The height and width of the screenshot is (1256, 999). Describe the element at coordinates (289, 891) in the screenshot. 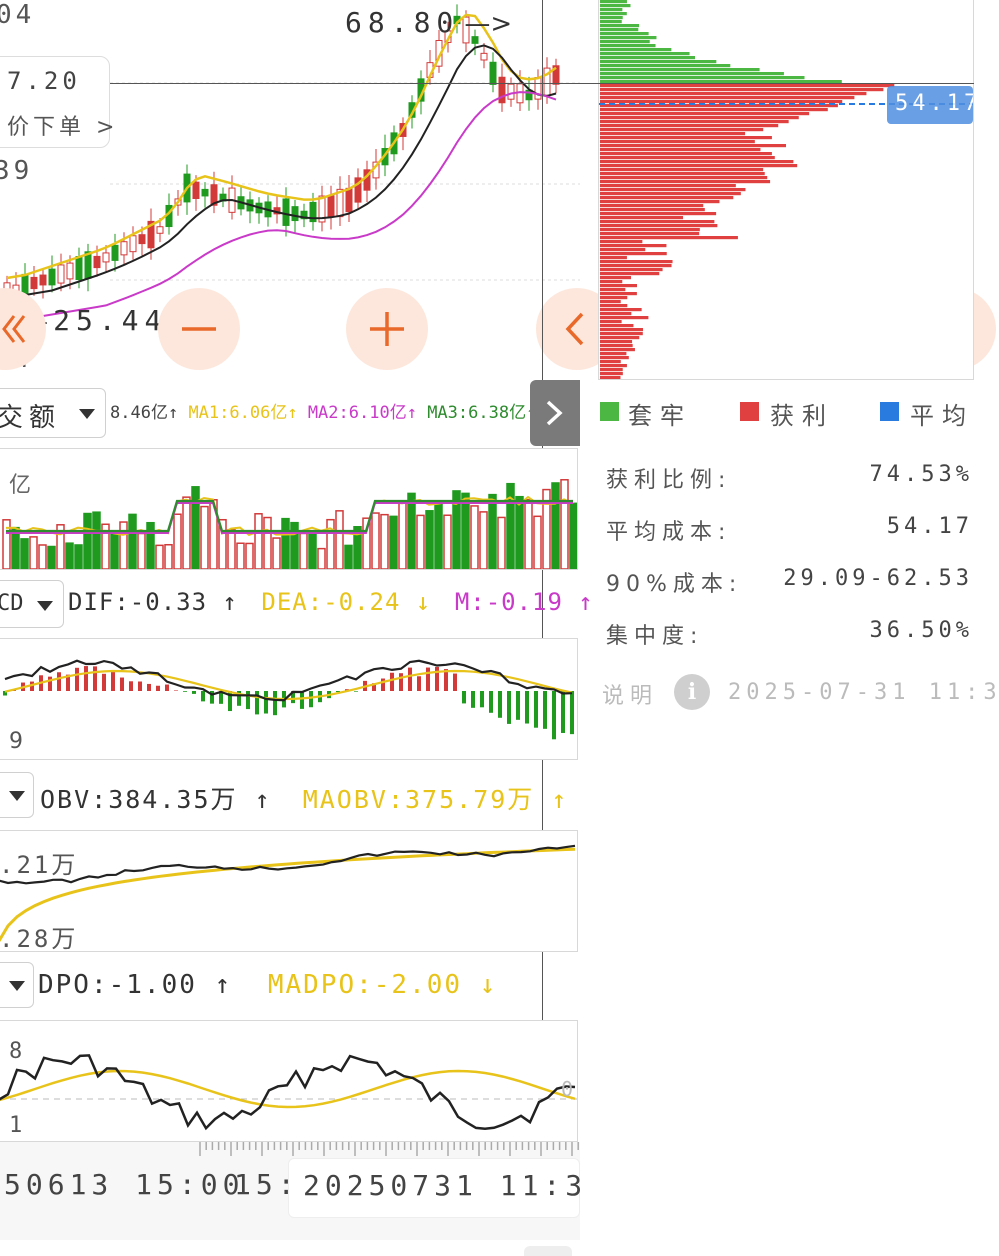

I see `obv-panel: .21万 .28万` at that location.